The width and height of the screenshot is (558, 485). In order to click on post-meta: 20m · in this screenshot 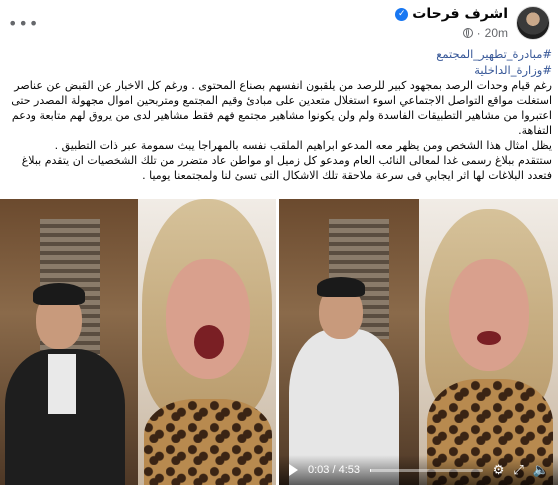, I will do `click(485, 33)`.